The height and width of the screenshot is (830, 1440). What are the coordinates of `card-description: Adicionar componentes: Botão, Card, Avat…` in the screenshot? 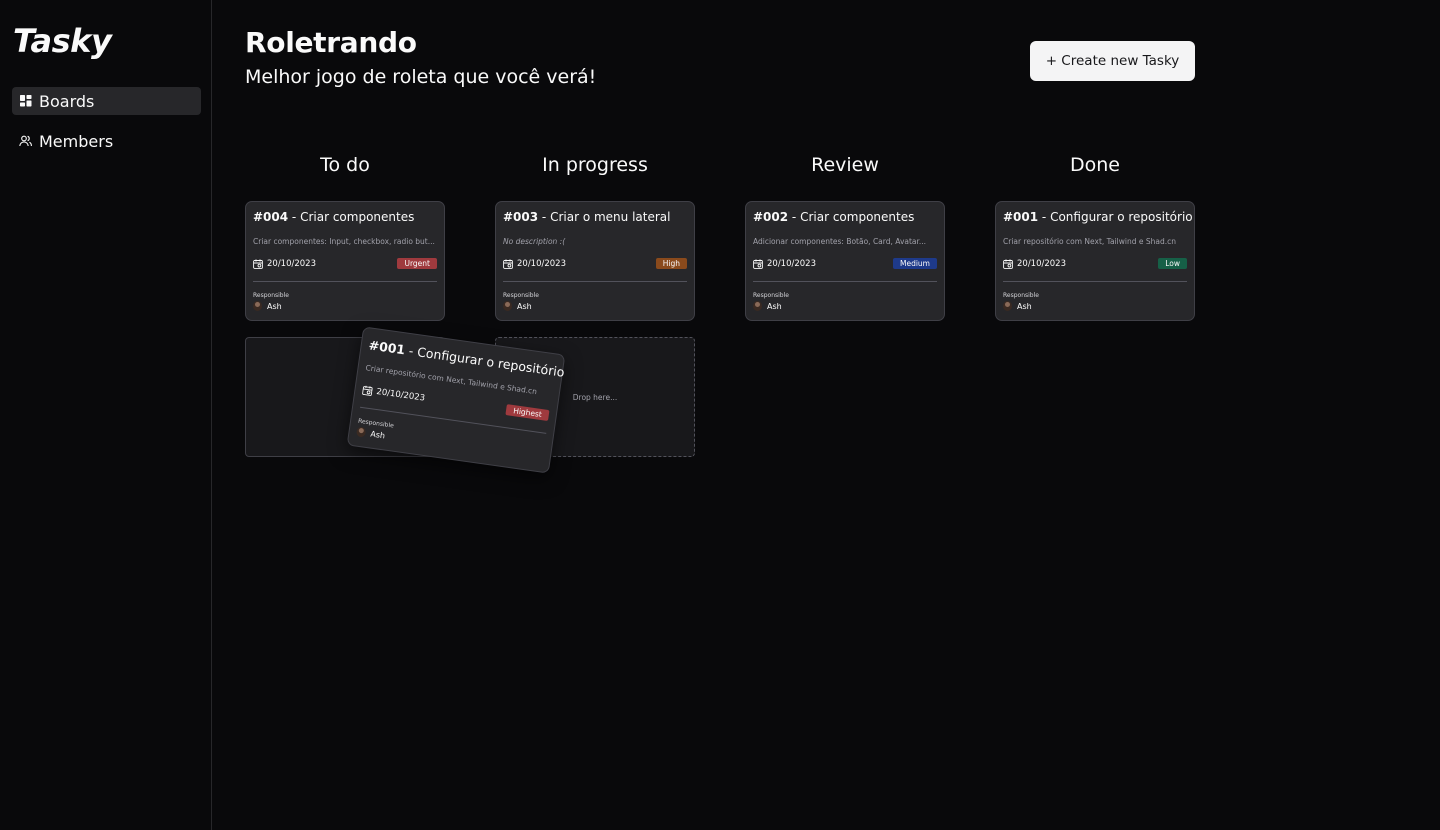 It's located at (840, 241).